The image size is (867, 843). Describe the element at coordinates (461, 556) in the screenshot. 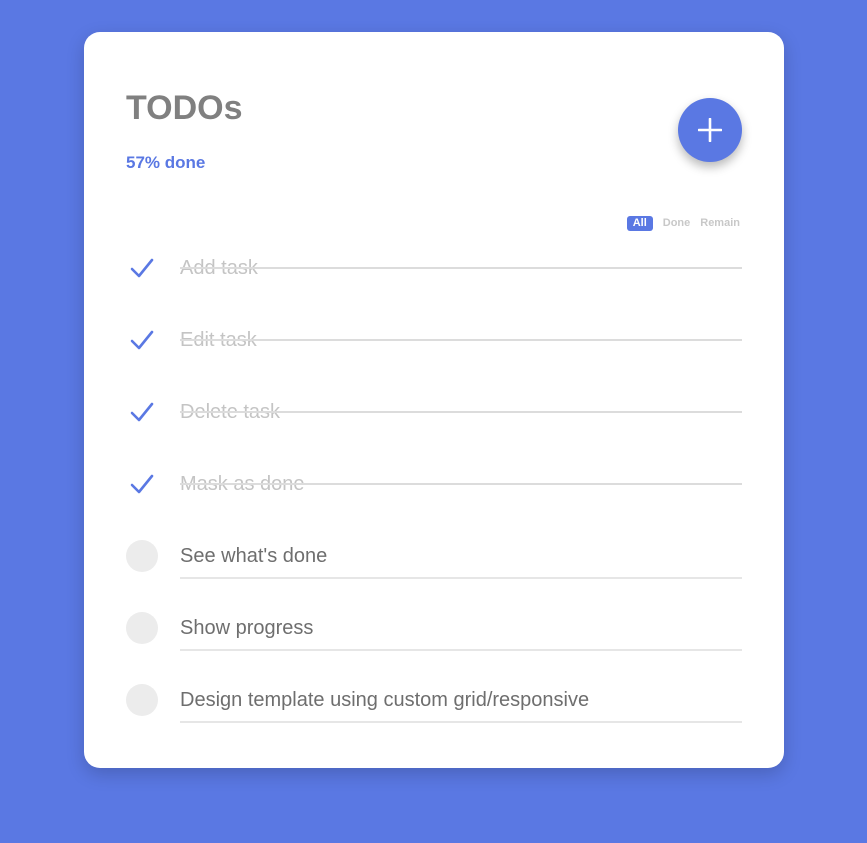

I see `task-label: See what's done` at that location.